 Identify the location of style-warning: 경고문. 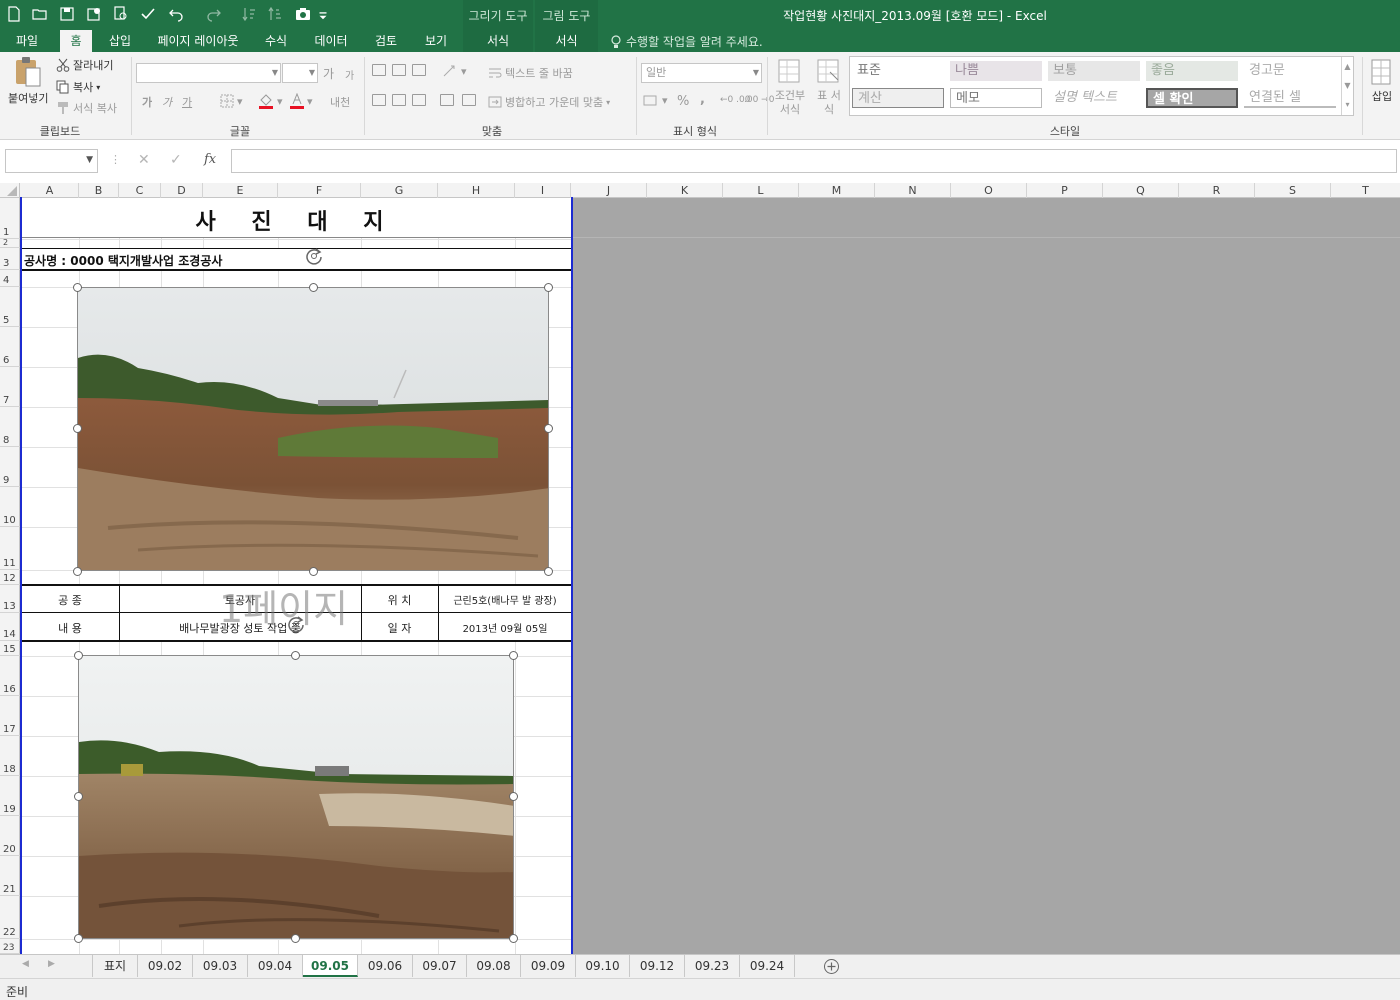
(1290, 71).